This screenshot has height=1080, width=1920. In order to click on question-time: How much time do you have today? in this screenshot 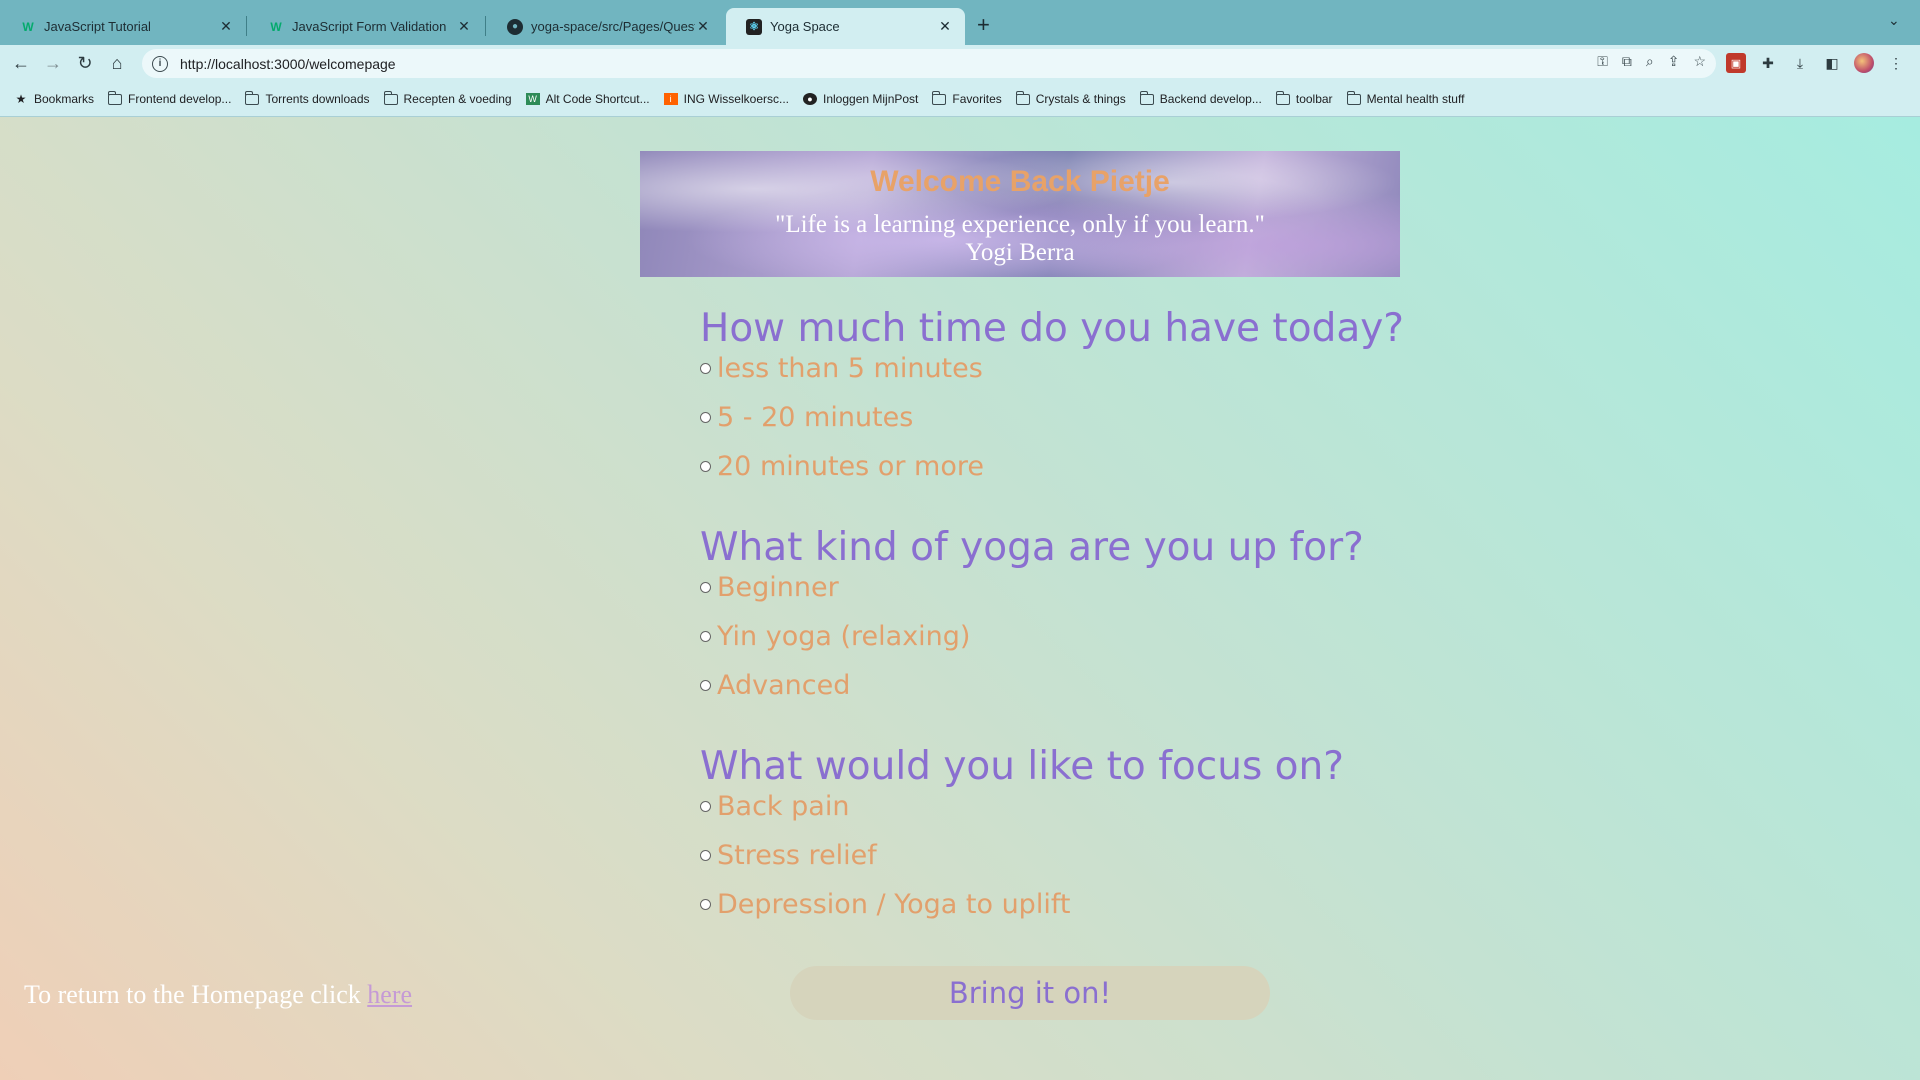, I will do `click(1052, 328)`.